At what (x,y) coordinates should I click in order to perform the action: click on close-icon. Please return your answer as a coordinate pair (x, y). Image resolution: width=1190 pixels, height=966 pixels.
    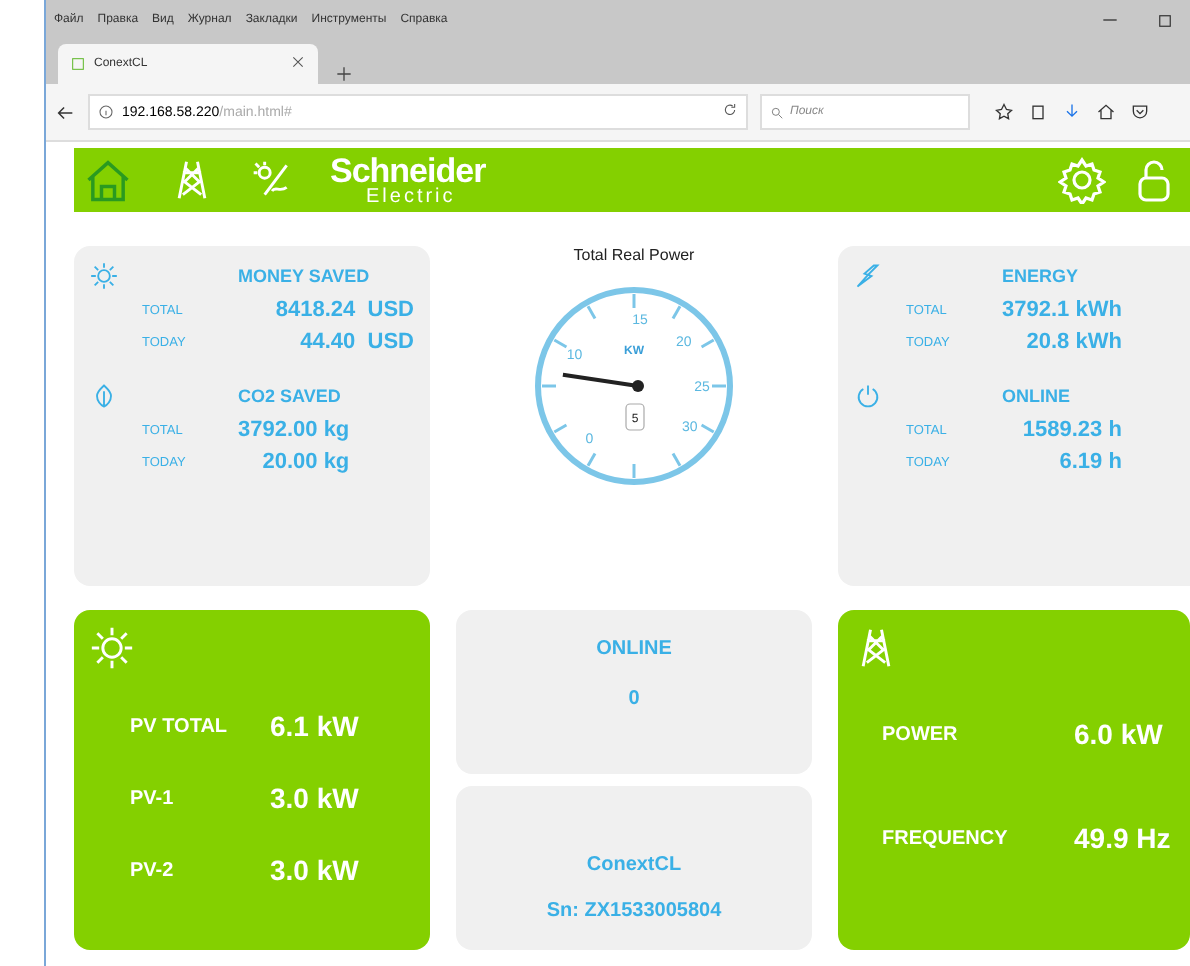
    Looking at the image, I should click on (298, 62).